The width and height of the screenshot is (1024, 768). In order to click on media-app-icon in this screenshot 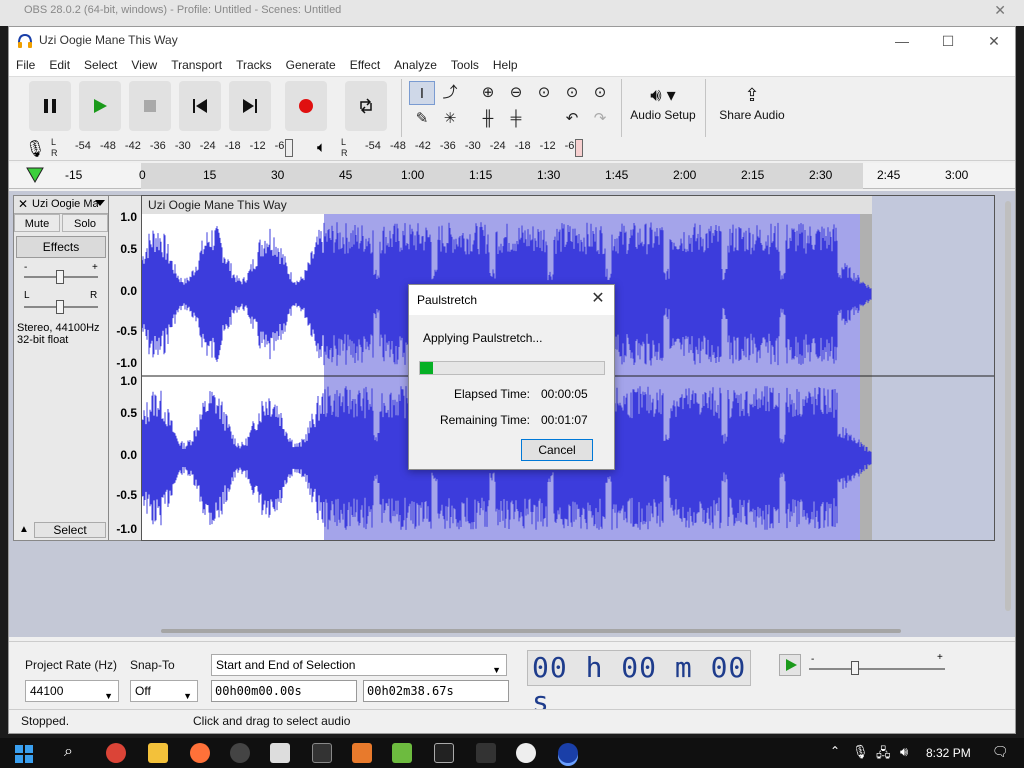, I will do `click(362, 753)`.